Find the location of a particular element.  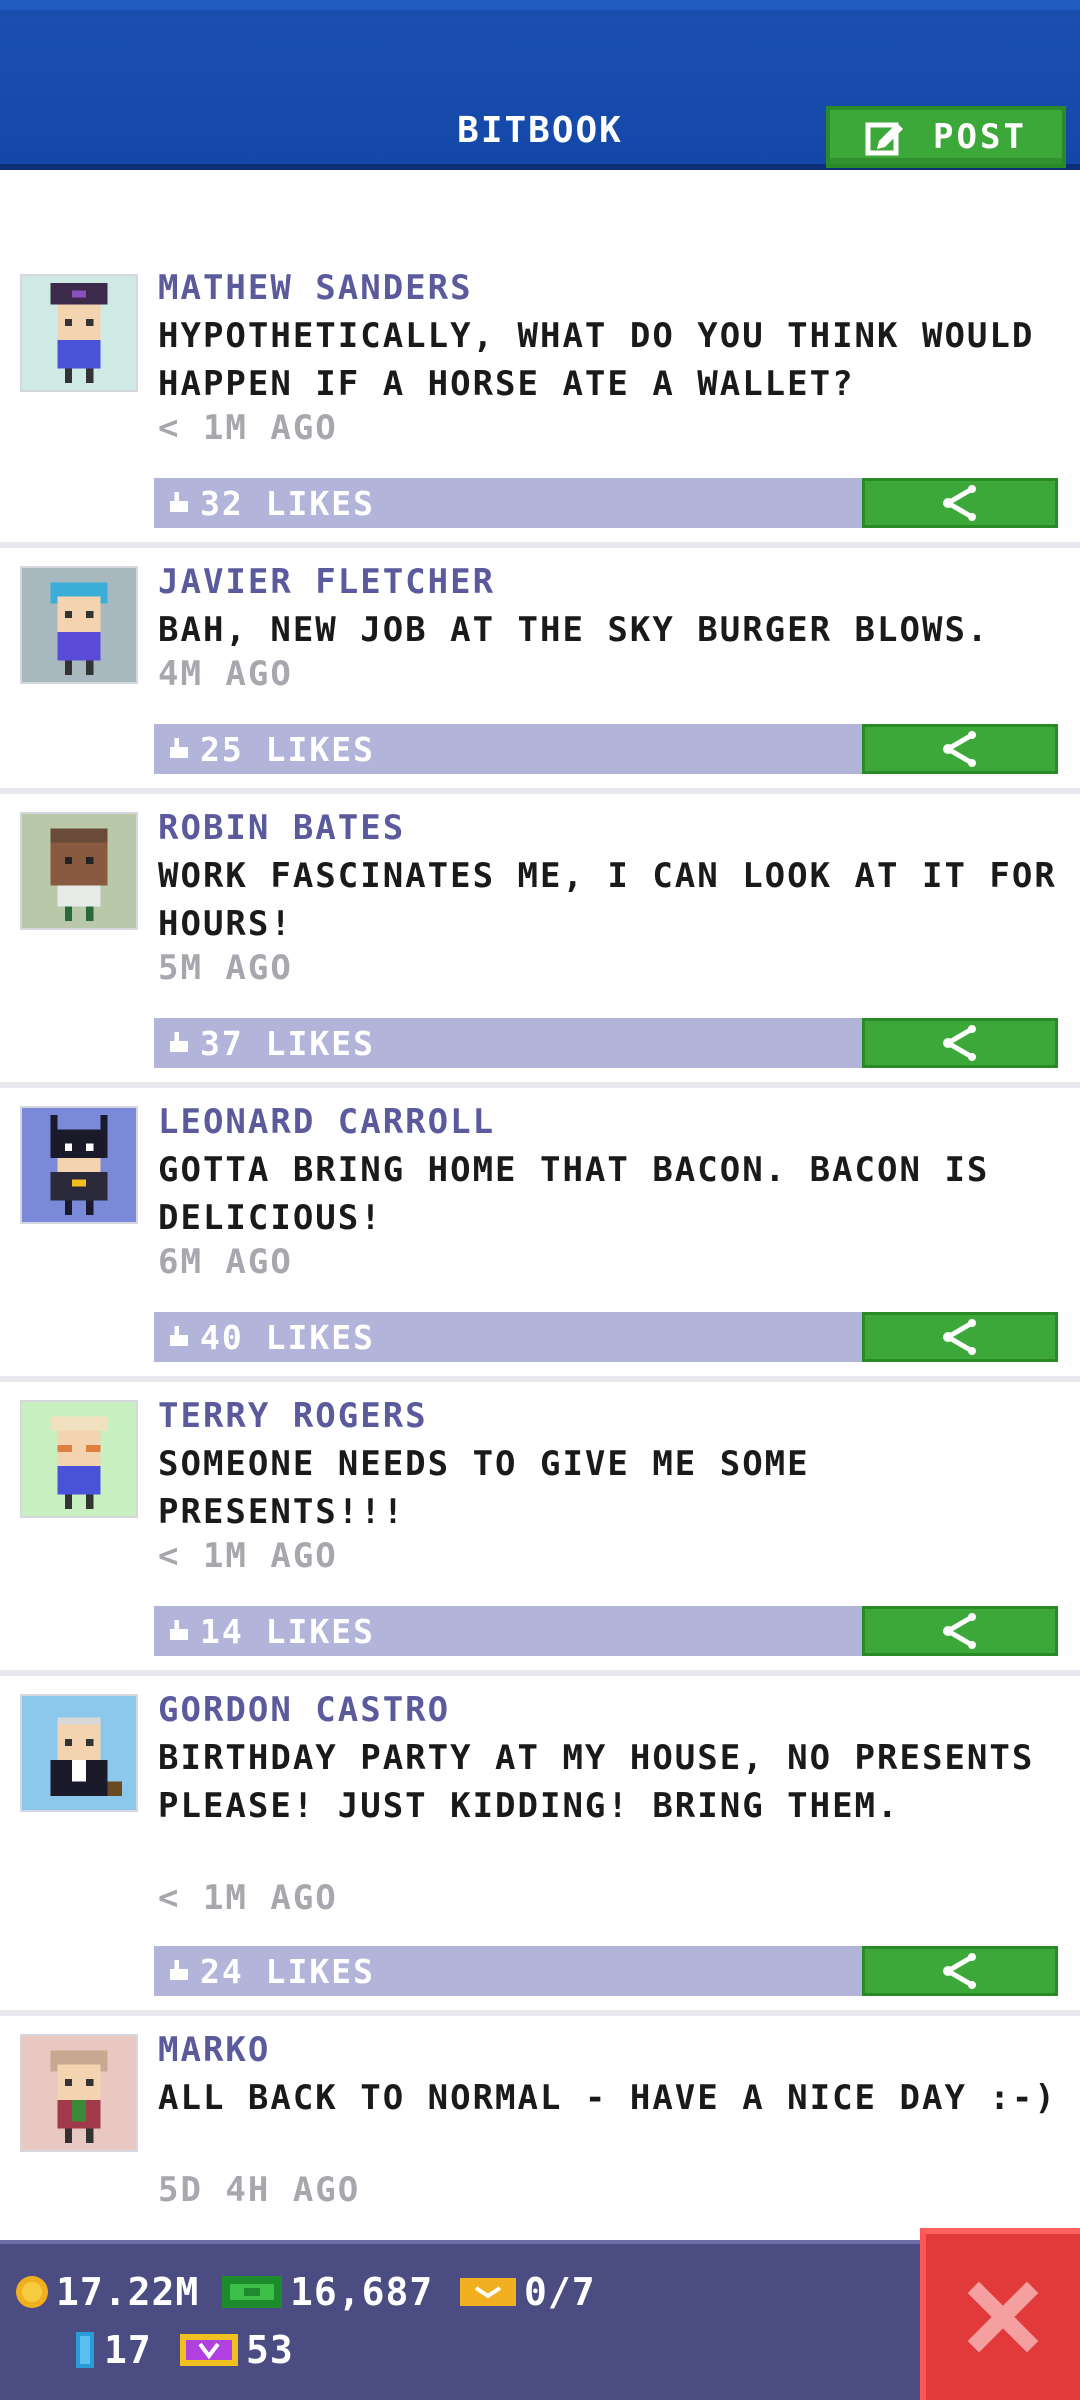

vip-value: 53 is located at coordinates (270, 2350).